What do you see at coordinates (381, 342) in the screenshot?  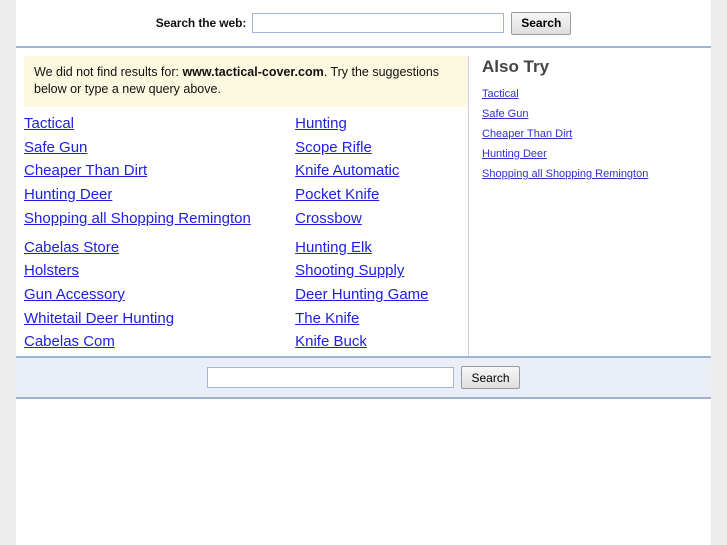 I see `suggestion-link: Knife Buck` at bounding box center [381, 342].